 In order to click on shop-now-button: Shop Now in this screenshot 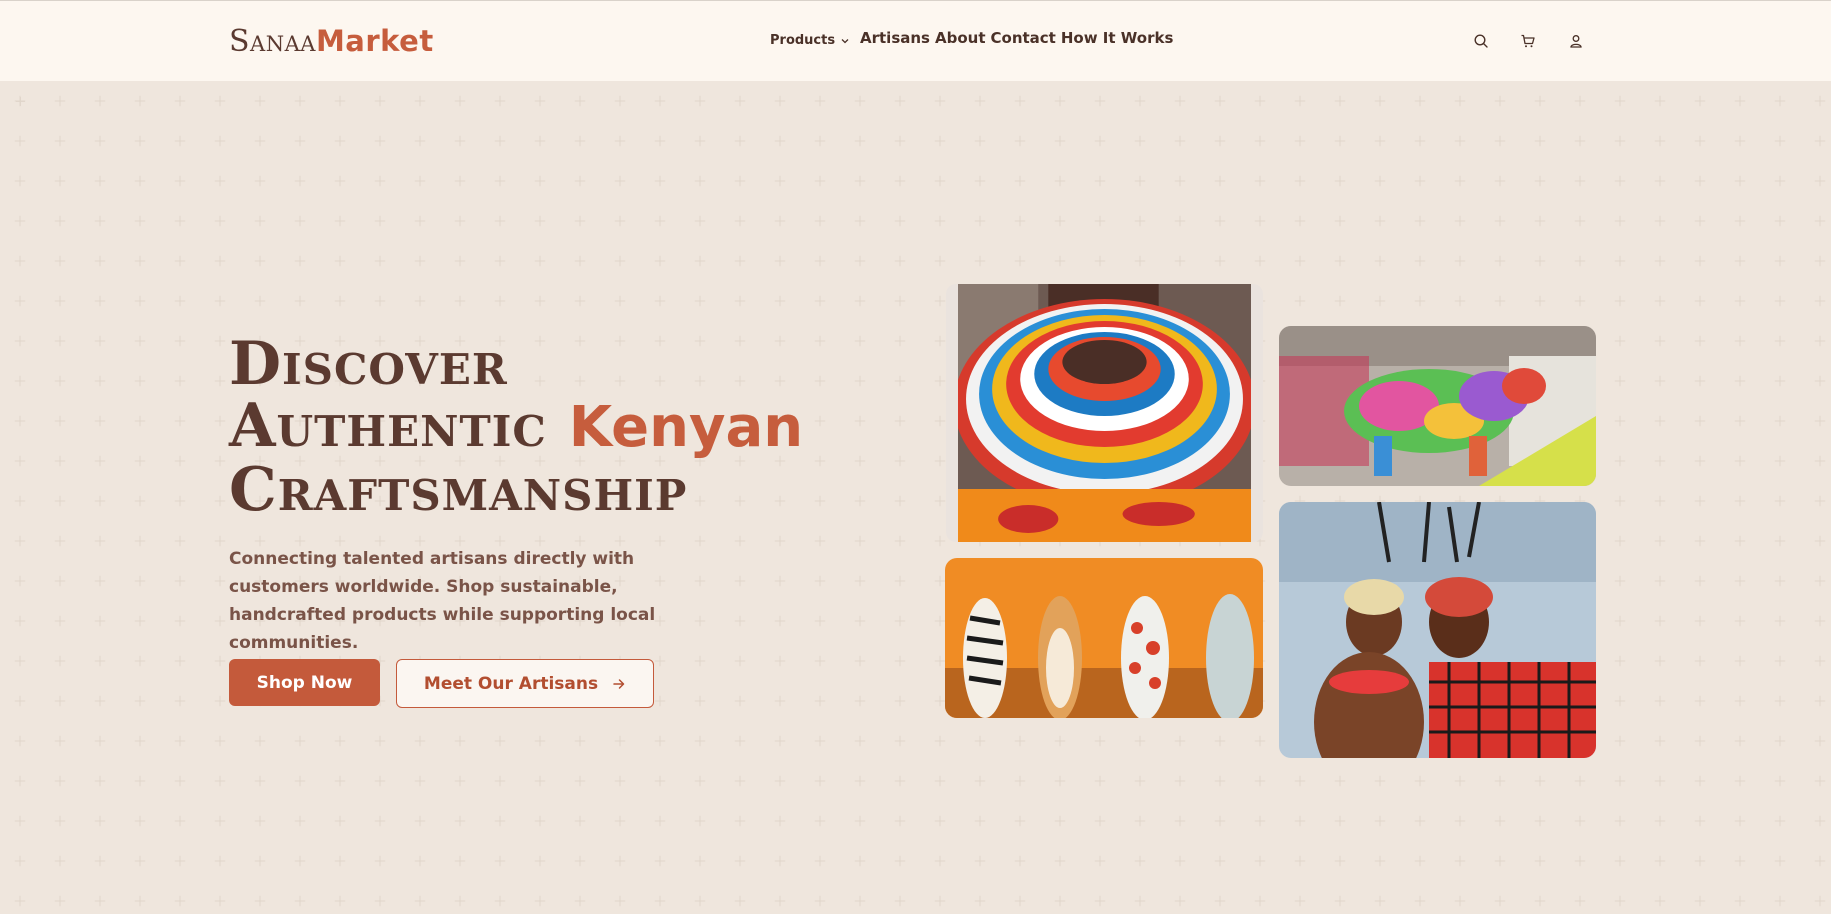, I will do `click(304, 682)`.